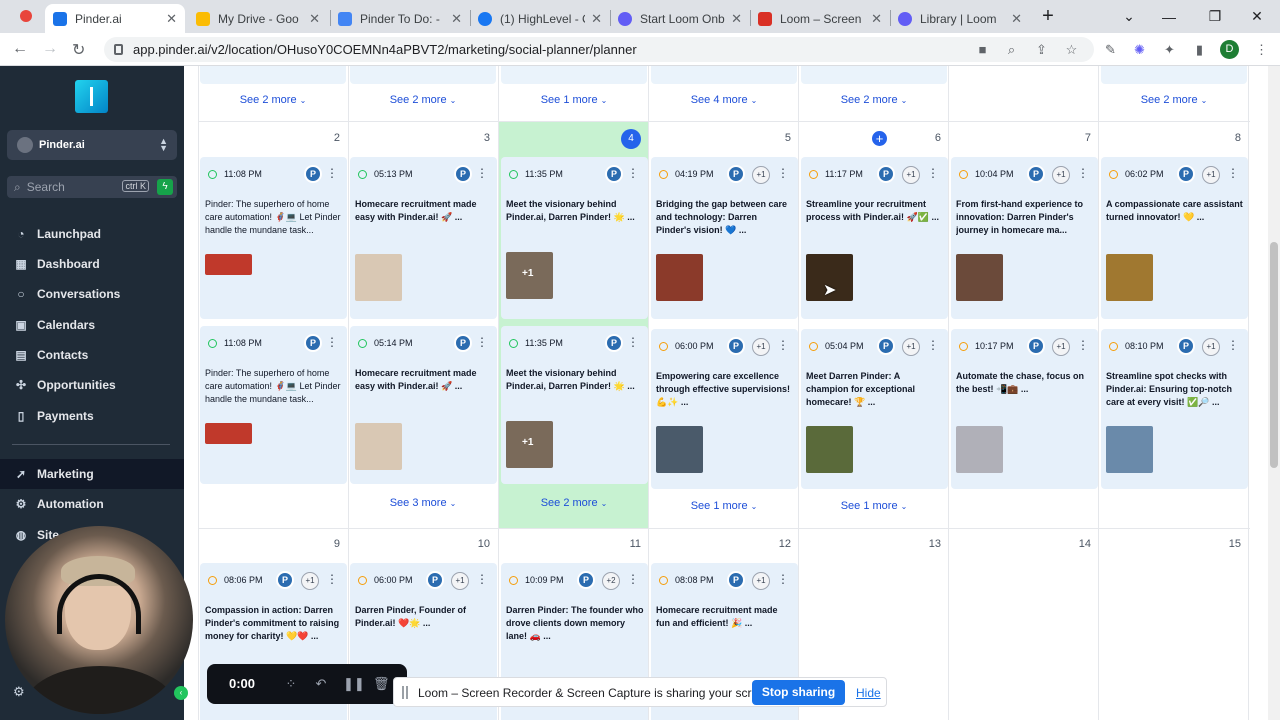  I want to click on browser-tab-loom-onboarding: Start Loom Onb ✕, so click(680, 18).